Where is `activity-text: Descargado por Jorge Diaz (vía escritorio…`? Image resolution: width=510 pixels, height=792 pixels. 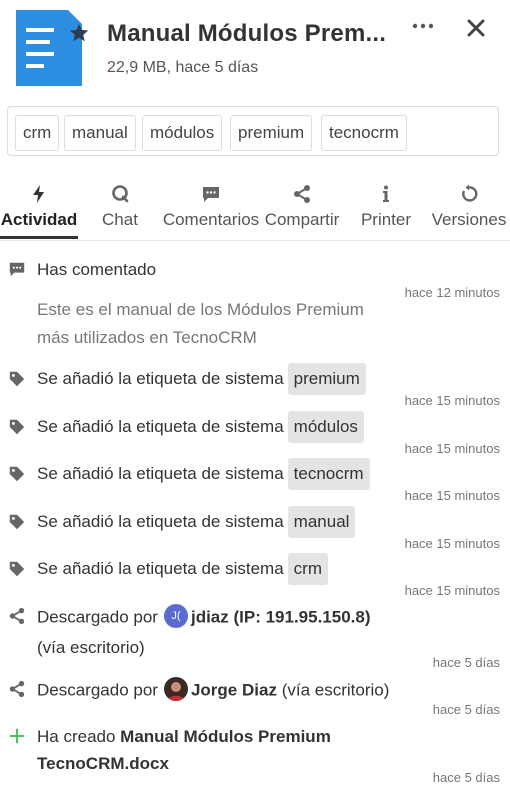 activity-text: Descargado por Jorge Diaz (vía escritorio… is located at coordinates (213, 690).